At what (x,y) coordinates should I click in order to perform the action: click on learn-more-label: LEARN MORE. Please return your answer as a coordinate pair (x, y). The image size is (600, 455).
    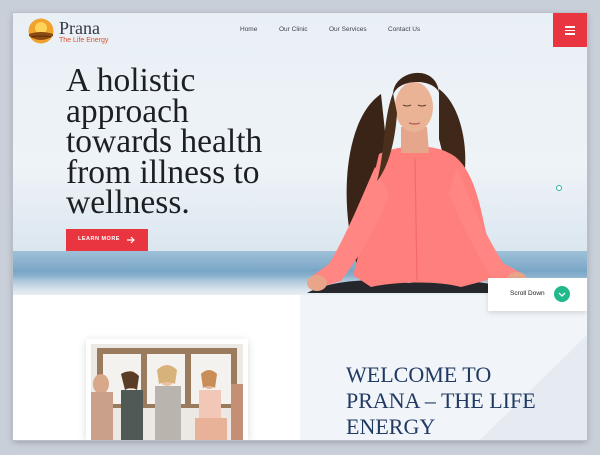
    Looking at the image, I should click on (99, 239).